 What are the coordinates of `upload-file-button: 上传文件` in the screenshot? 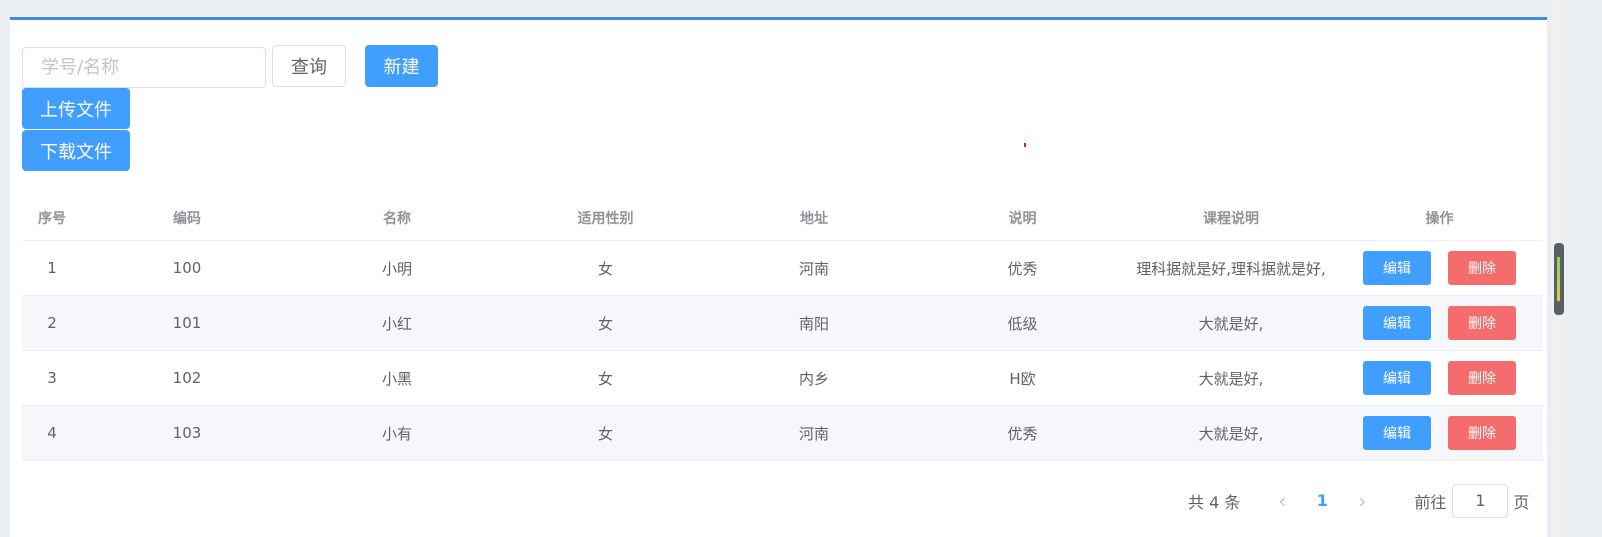 It's located at (76, 108).